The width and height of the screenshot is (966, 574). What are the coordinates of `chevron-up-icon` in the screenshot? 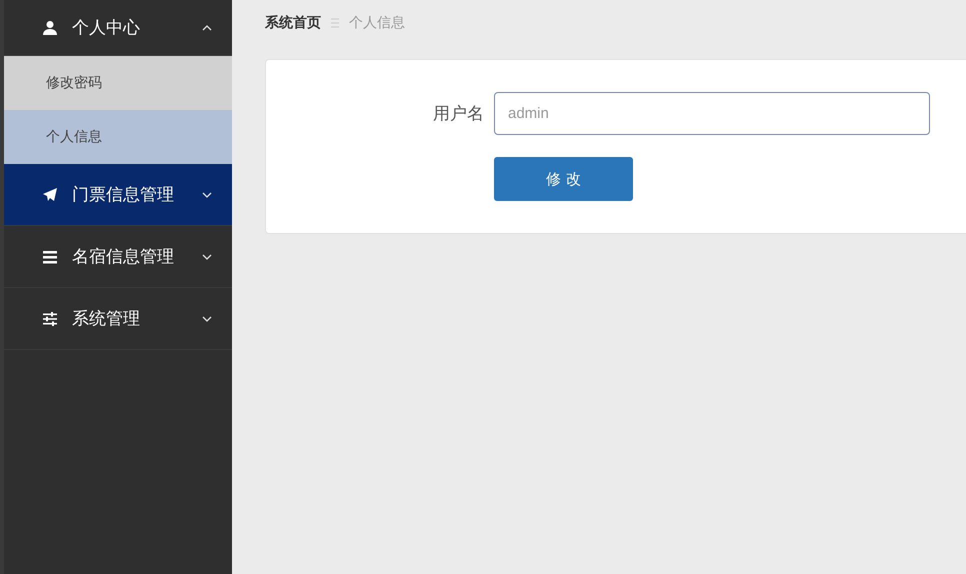 It's located at (207, 27).